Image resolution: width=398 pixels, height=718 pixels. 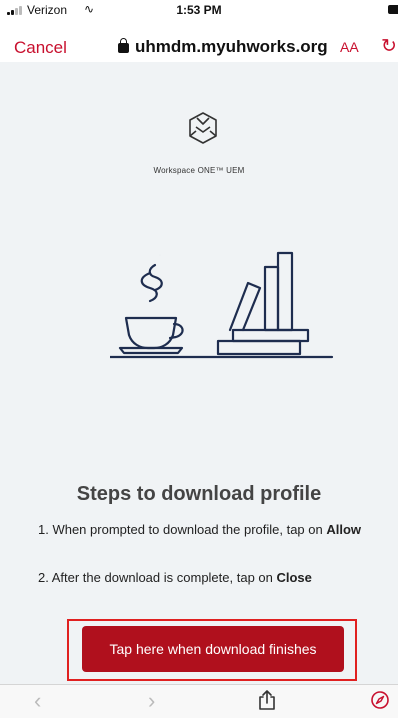 I want to click on step-1-keyword: Allow, so click(x=343, y=529).